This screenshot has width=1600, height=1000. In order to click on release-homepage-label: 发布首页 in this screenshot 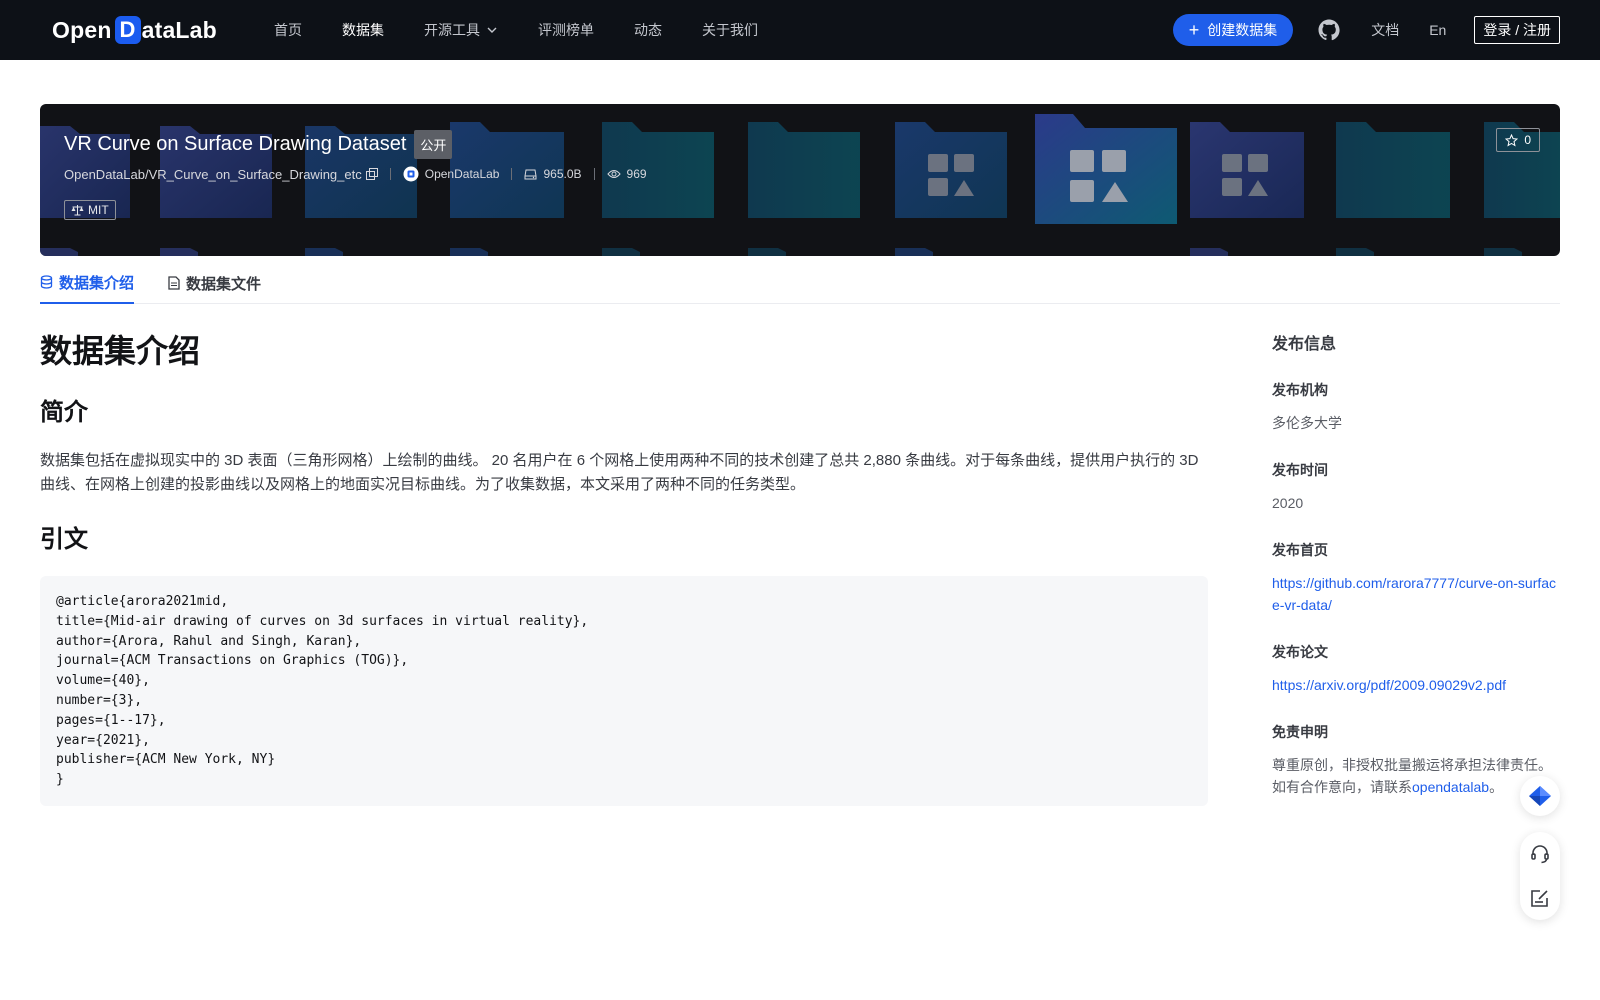, I will do `click(1300, 550)`.